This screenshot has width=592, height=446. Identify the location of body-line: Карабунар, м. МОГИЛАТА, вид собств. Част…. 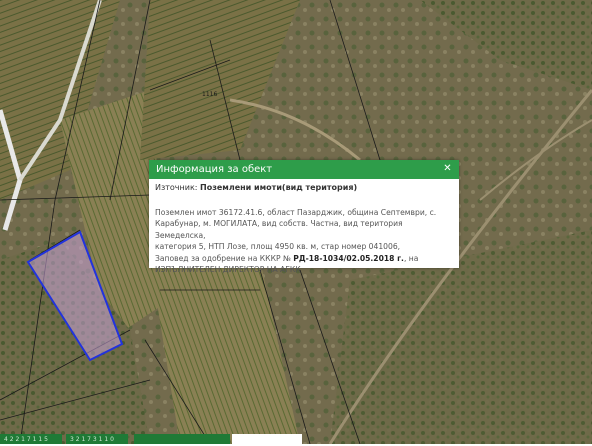
(279, 229).